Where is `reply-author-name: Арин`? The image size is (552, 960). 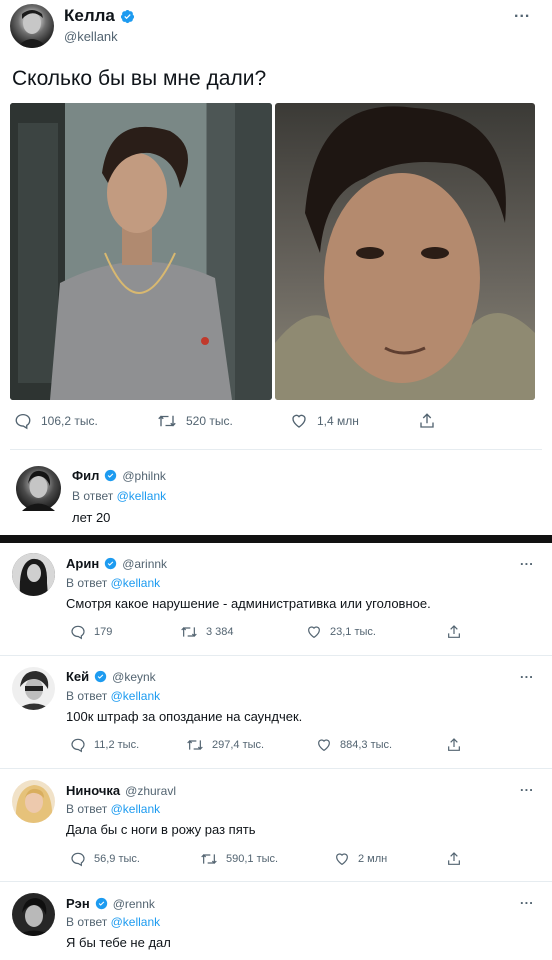
reply-author-name: Арин is located at coordinates (82, 563).